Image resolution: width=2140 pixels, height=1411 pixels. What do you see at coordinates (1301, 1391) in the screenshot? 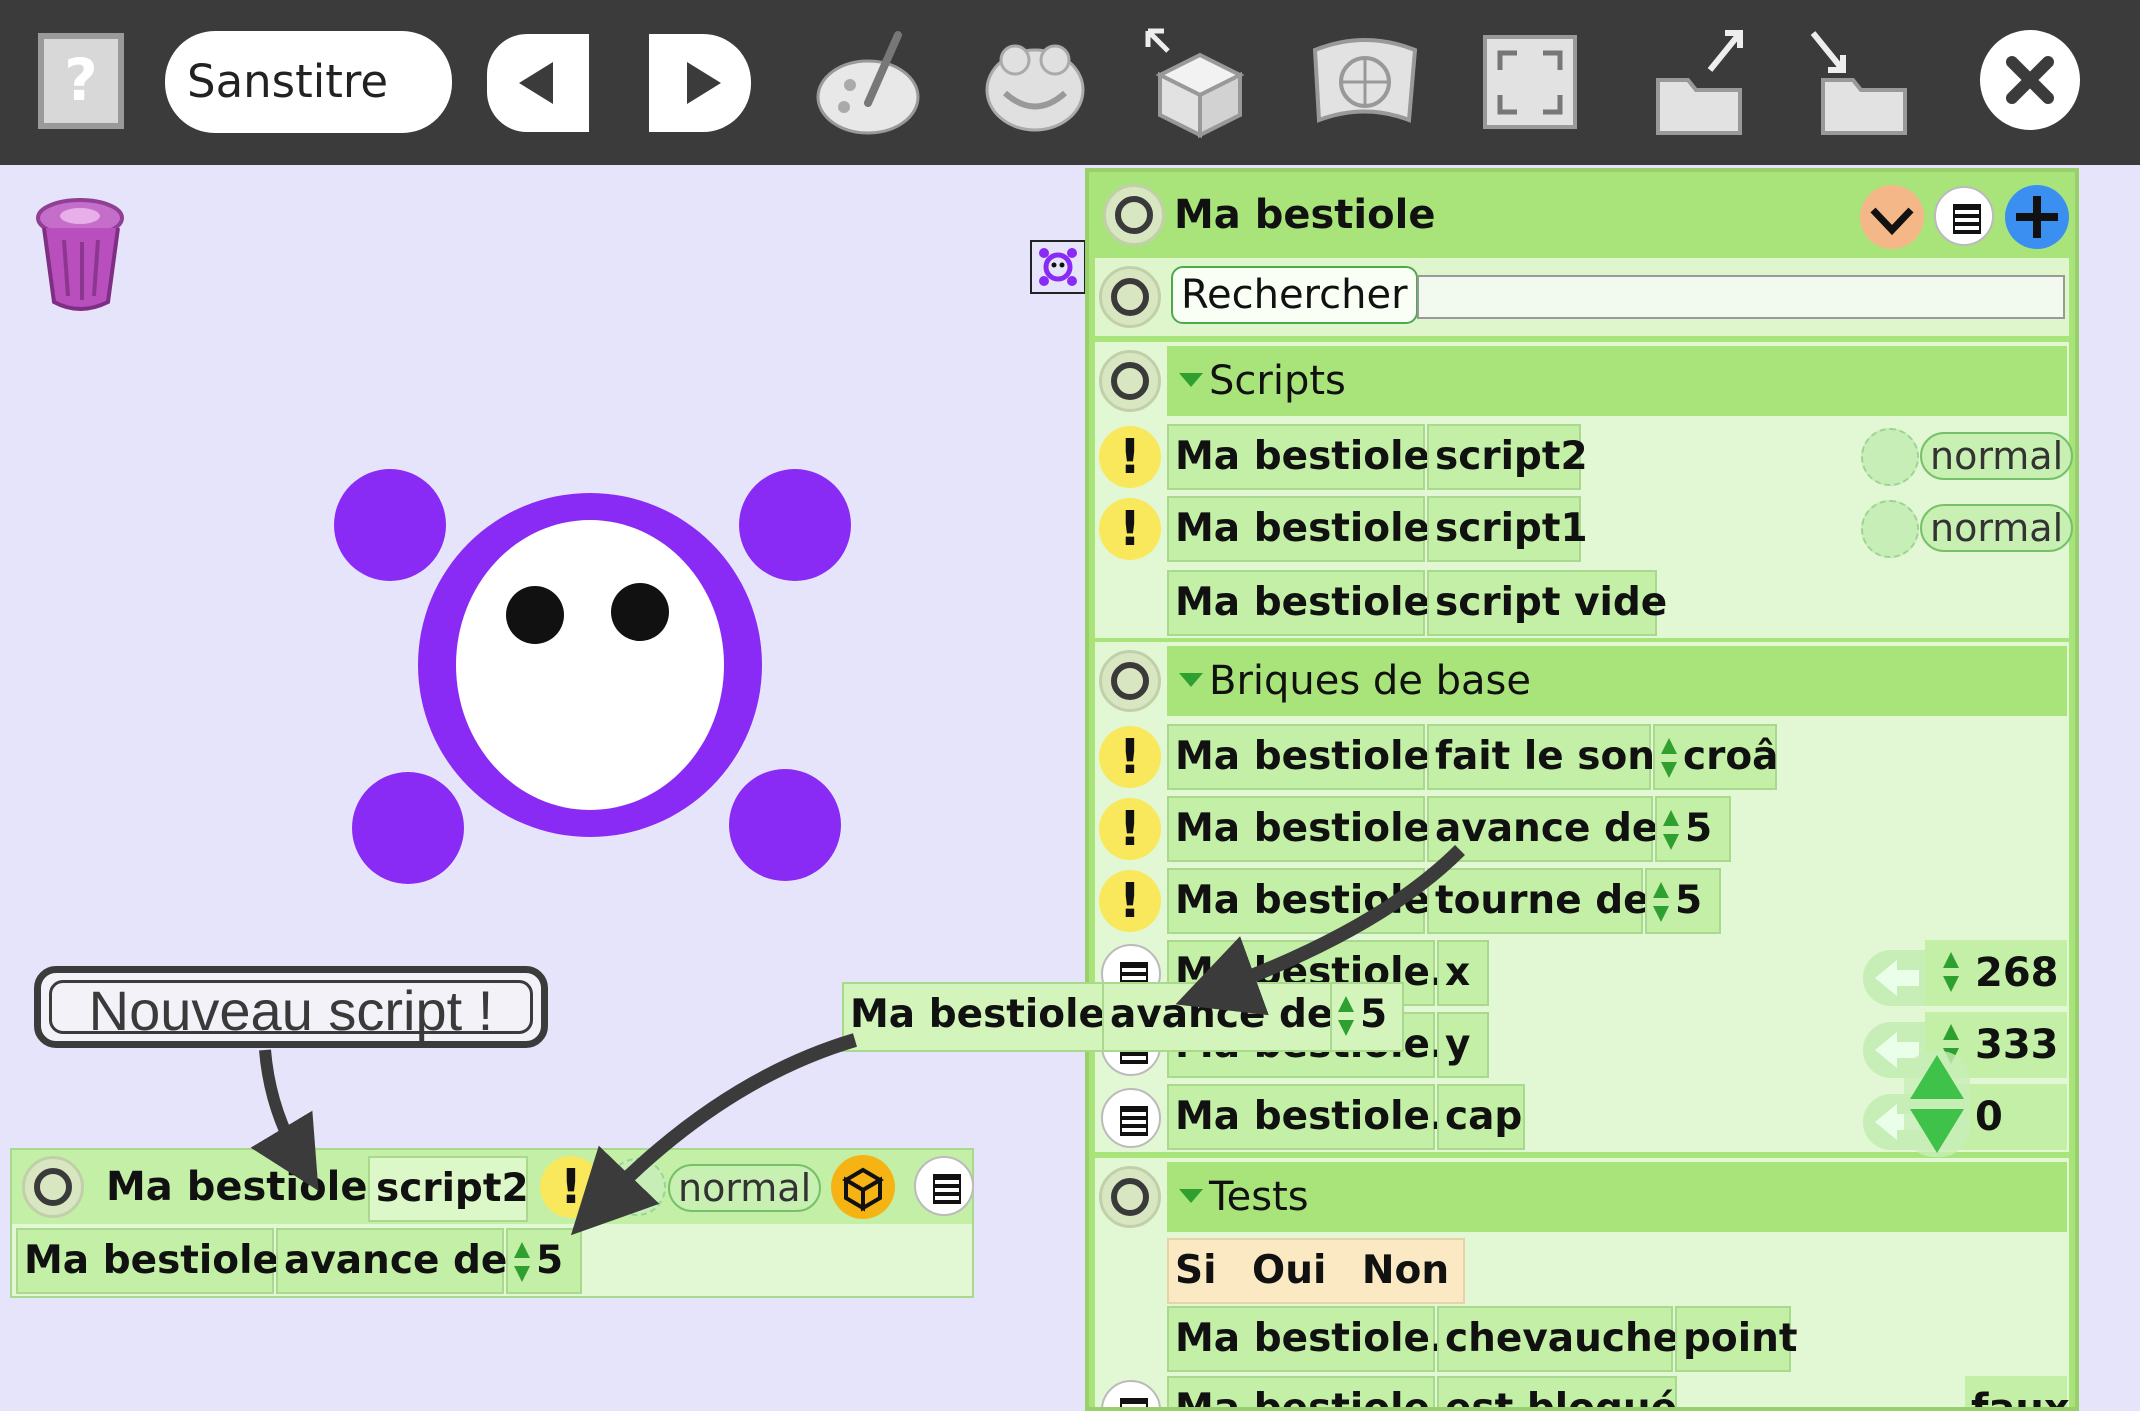
I see `test-object-tile: Ma bestiole` at bounding box center [1301, 1391].